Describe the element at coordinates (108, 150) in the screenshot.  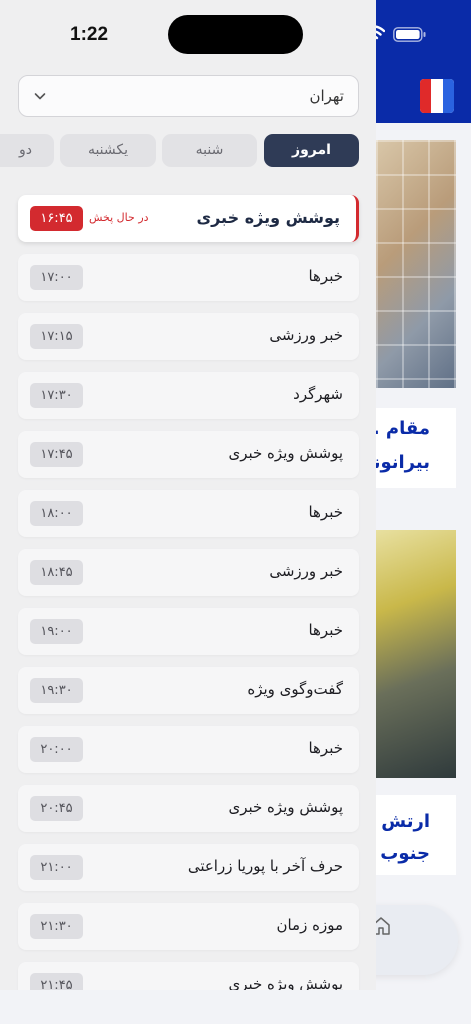
I see `tab-sunday: یکشنبه` at that location.